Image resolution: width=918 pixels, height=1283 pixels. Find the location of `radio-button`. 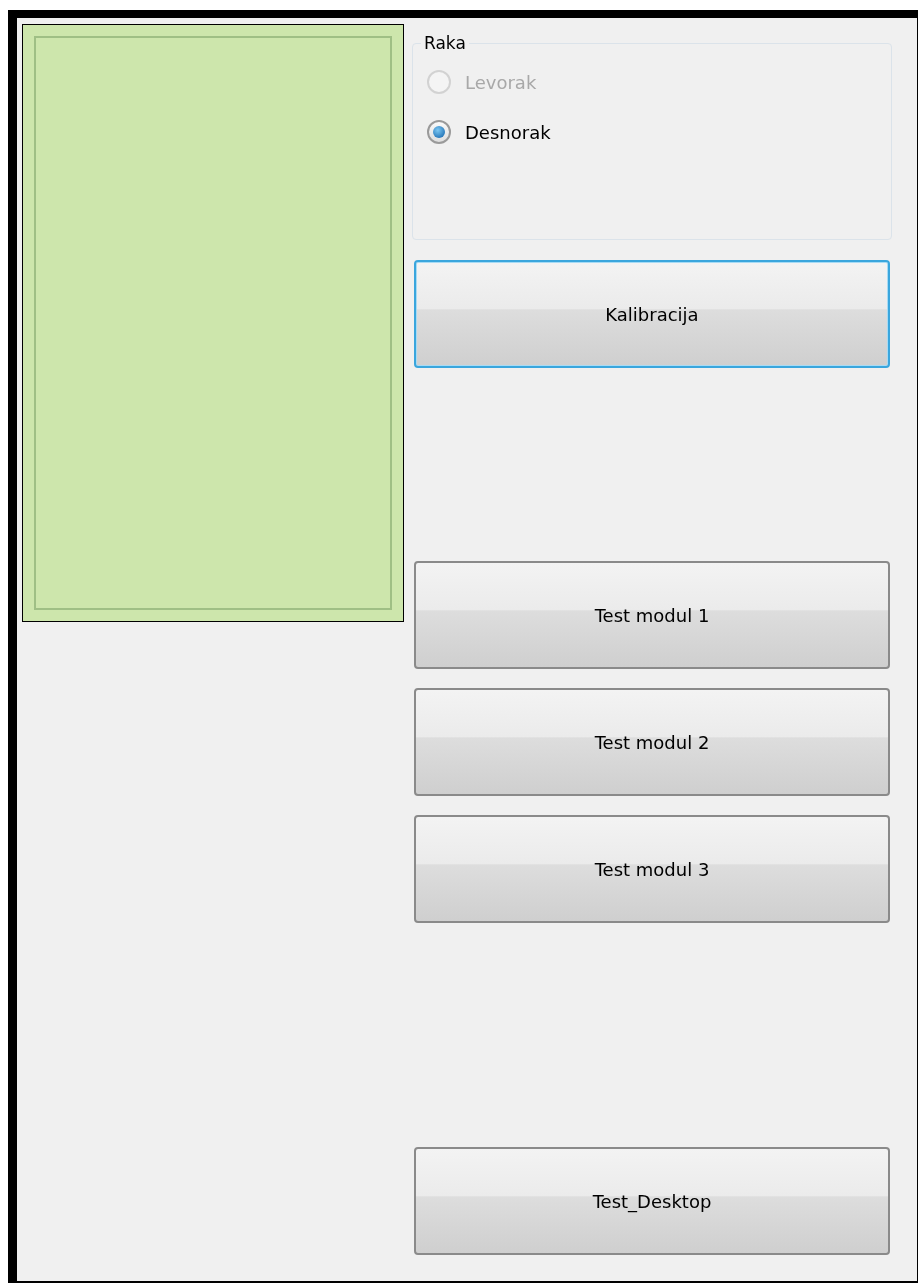

radio-button is located at coordinates (439, 132).